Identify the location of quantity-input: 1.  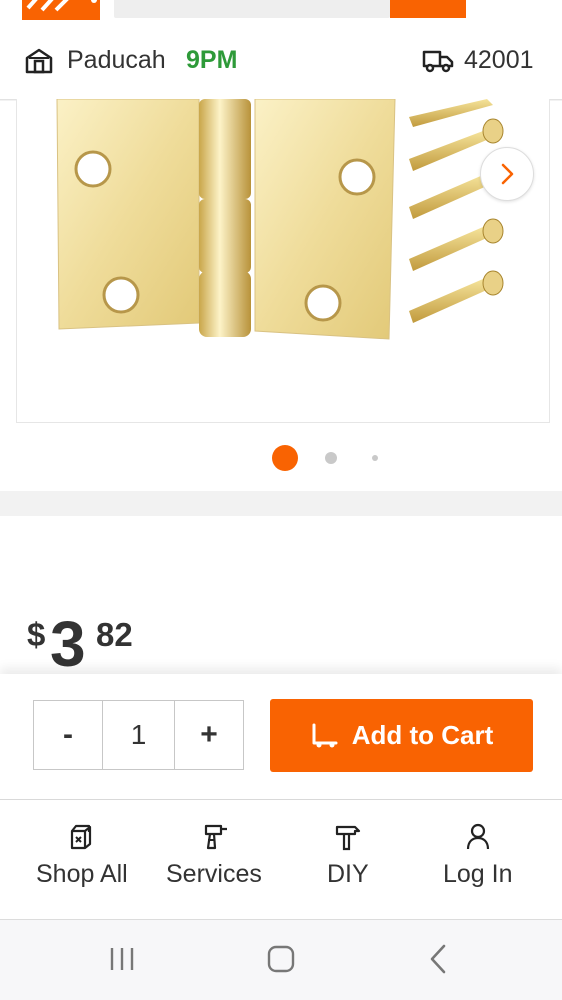
(139, 735).